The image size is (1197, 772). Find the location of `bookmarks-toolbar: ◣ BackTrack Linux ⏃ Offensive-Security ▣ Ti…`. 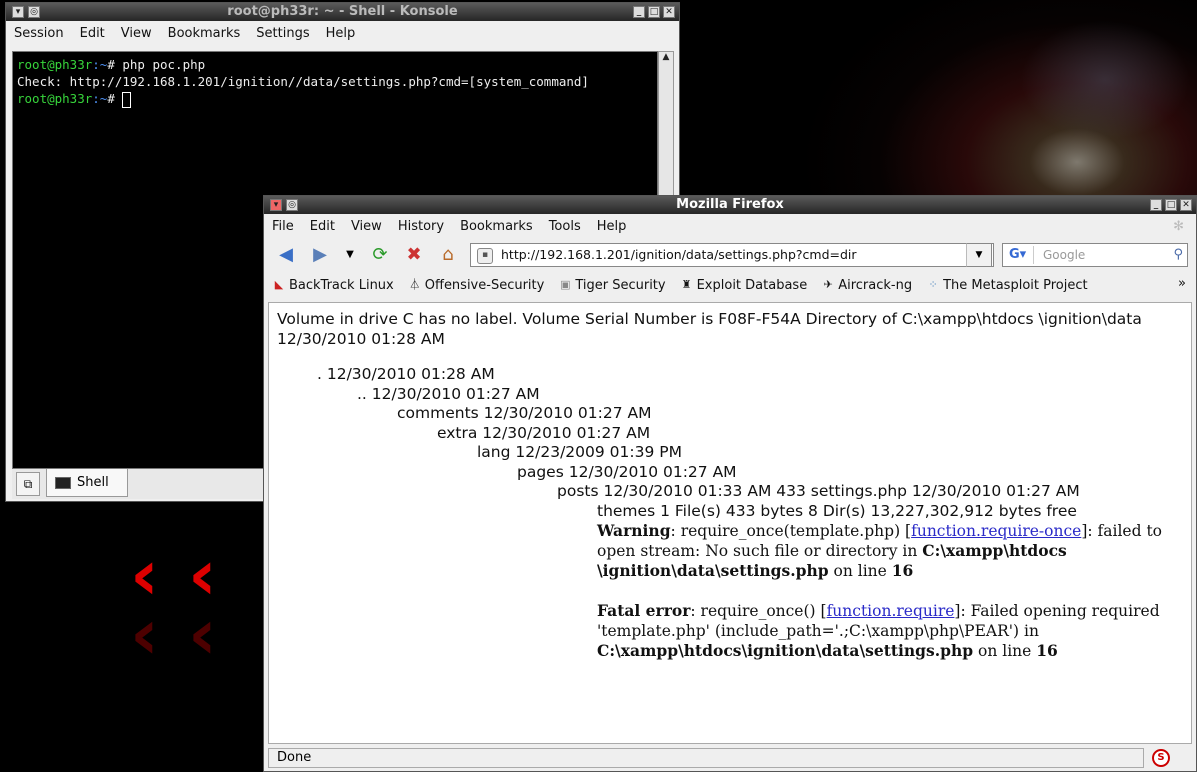

bookmarks-toolbar: ◣ BackTrack Linux ⏃ Offensive-Security ▣ Ti… is located at coordinates (730, 285).